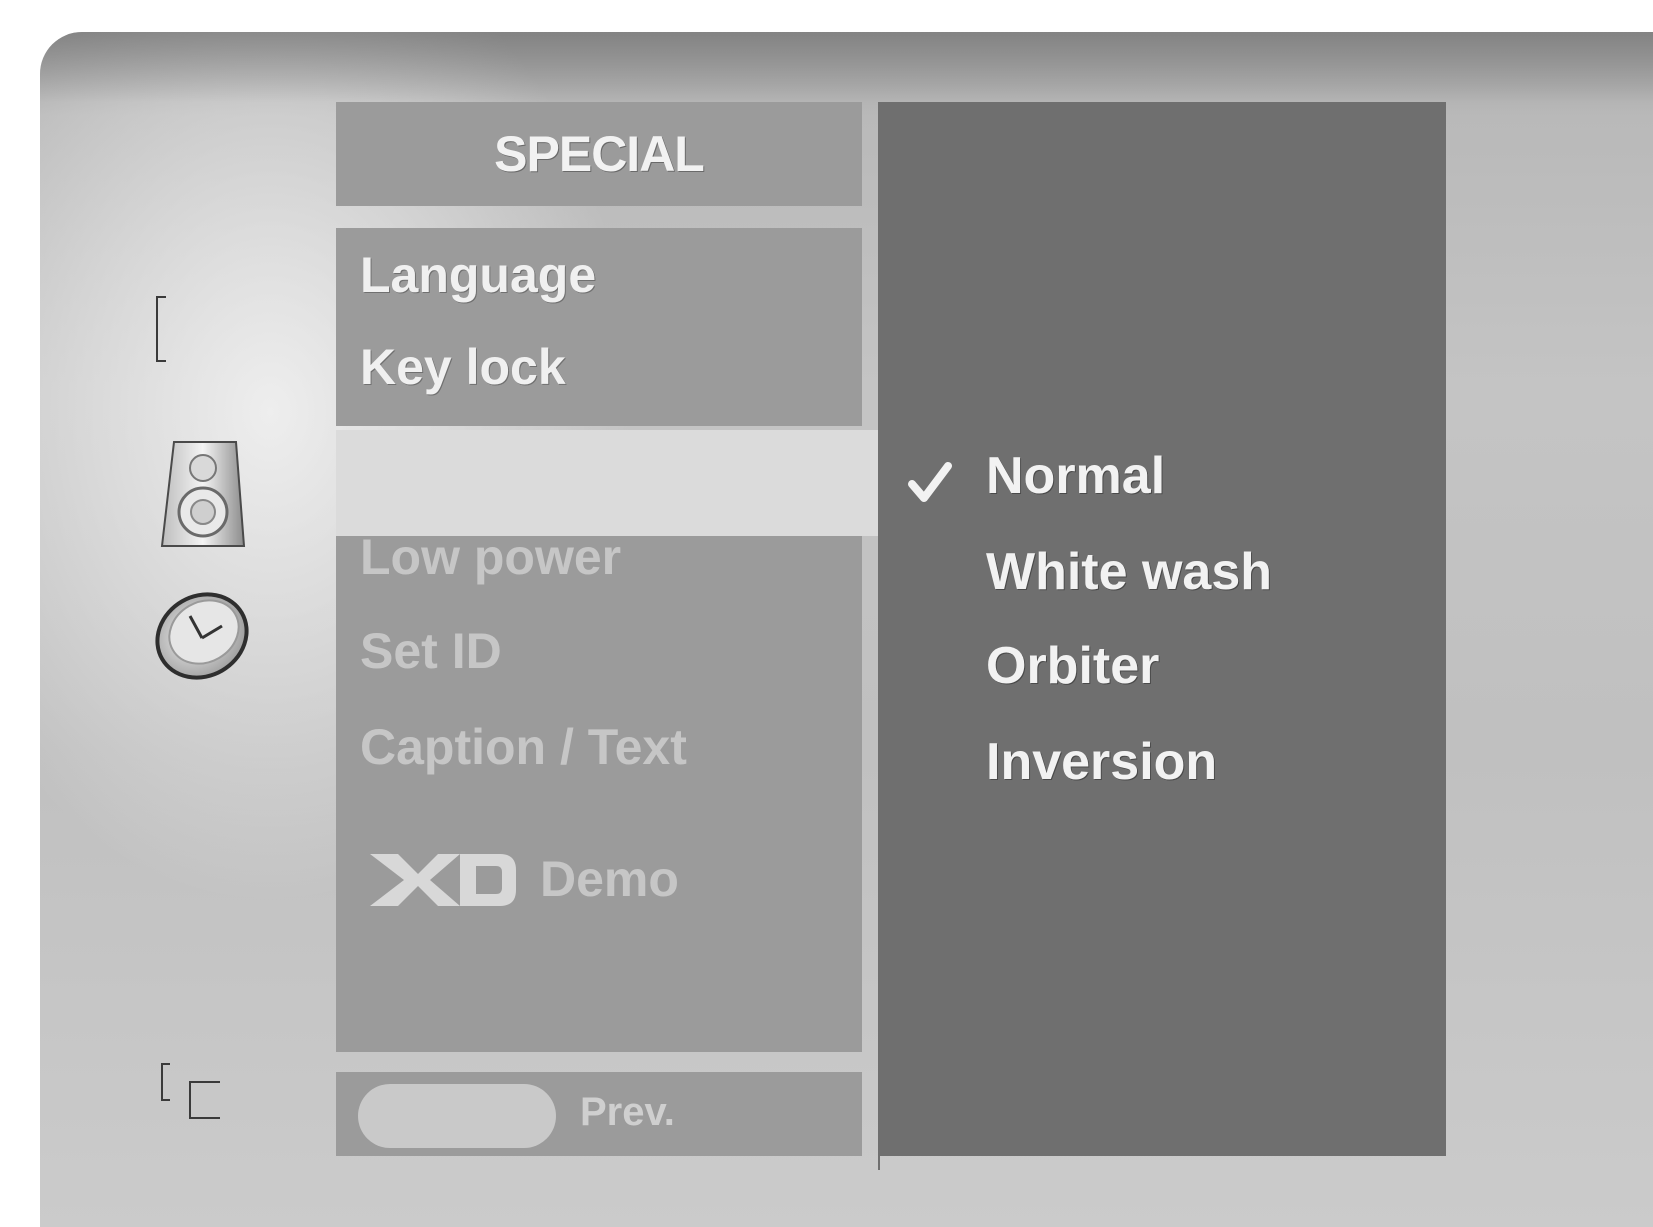  Describe the element at coordinates (203, 494) in the screenshot. I see `speaker-icon` at that location.